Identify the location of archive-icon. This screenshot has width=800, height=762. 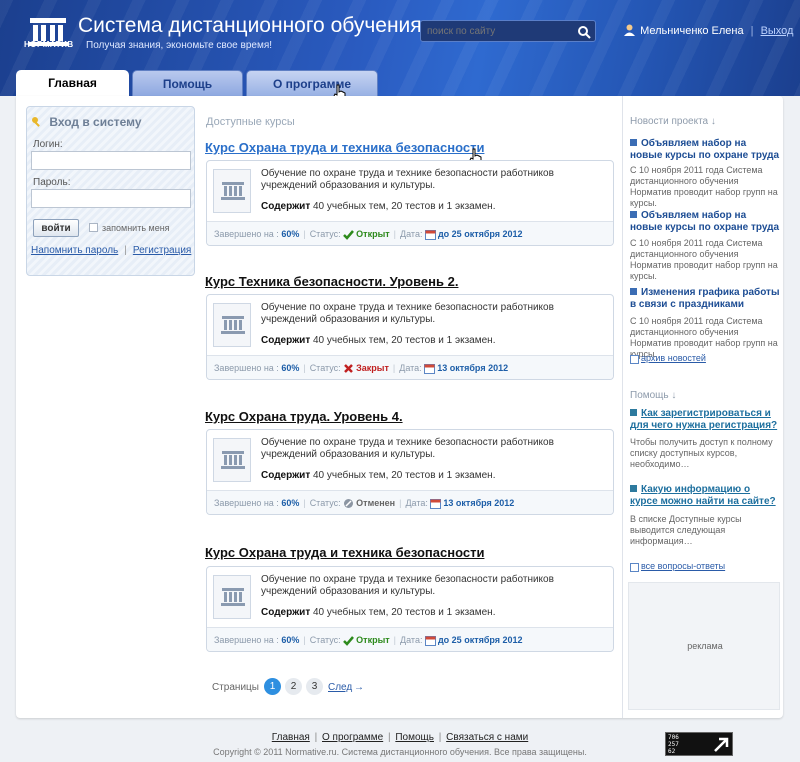
(634, 359).